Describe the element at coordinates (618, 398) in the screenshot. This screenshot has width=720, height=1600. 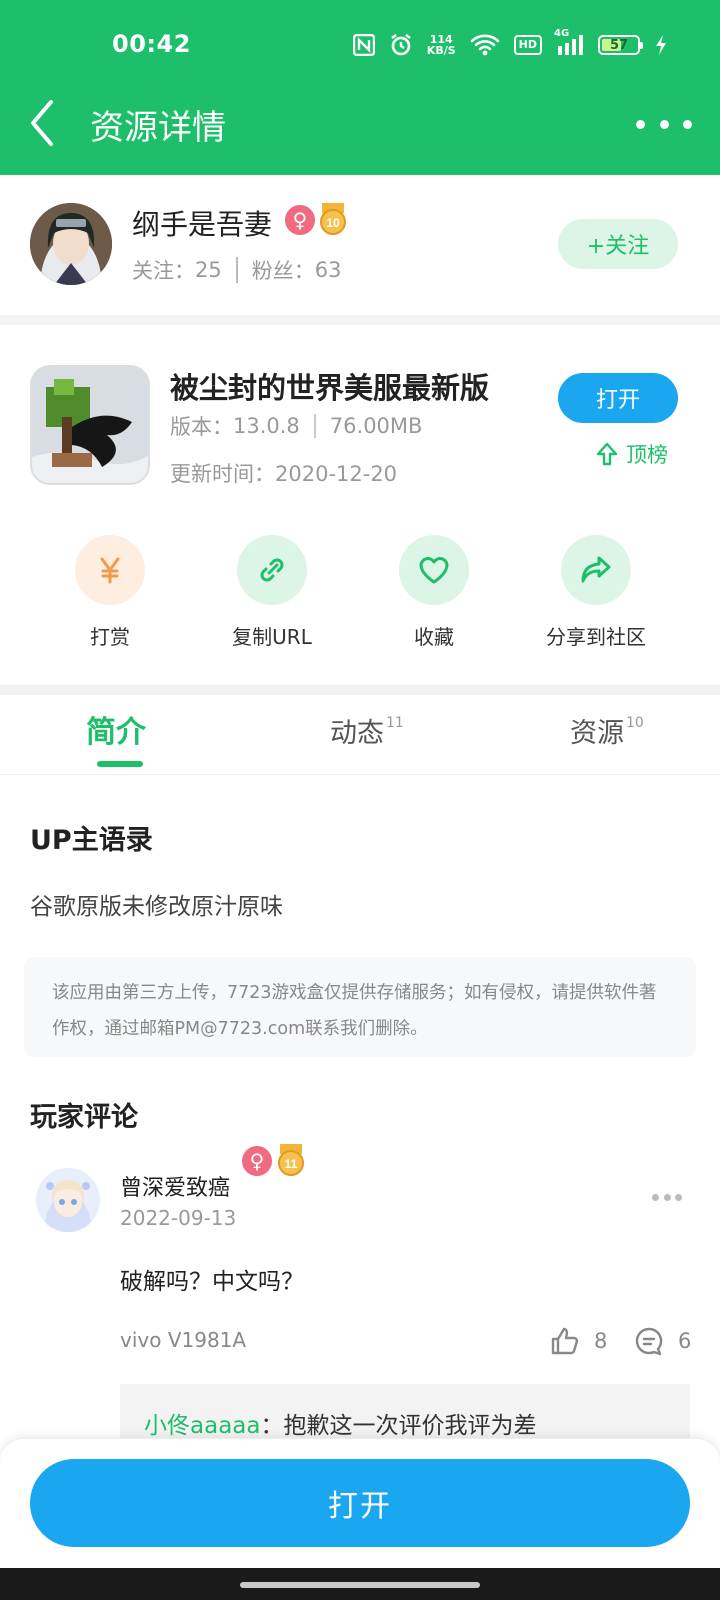
I see `open-button-small: 打开` at that location.